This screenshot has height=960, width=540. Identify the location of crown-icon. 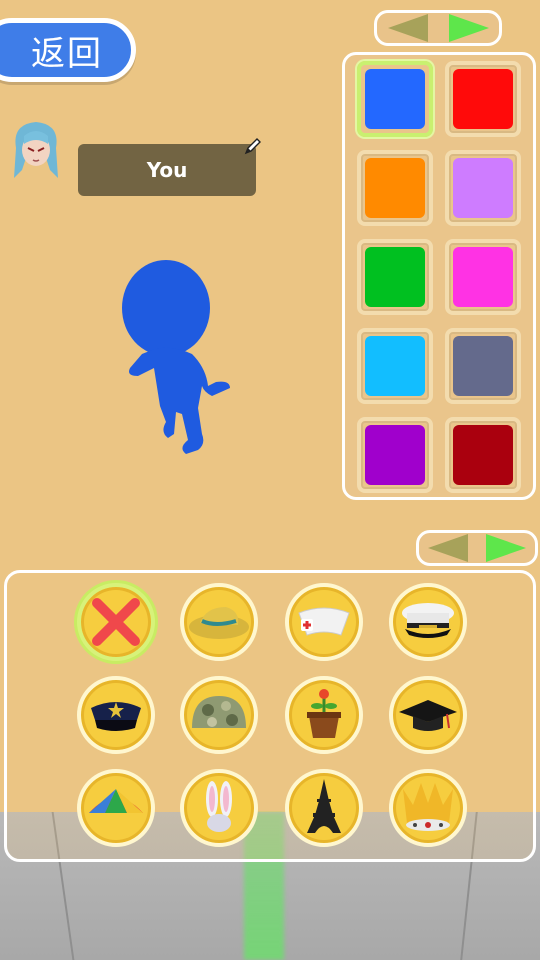
(428, 807).